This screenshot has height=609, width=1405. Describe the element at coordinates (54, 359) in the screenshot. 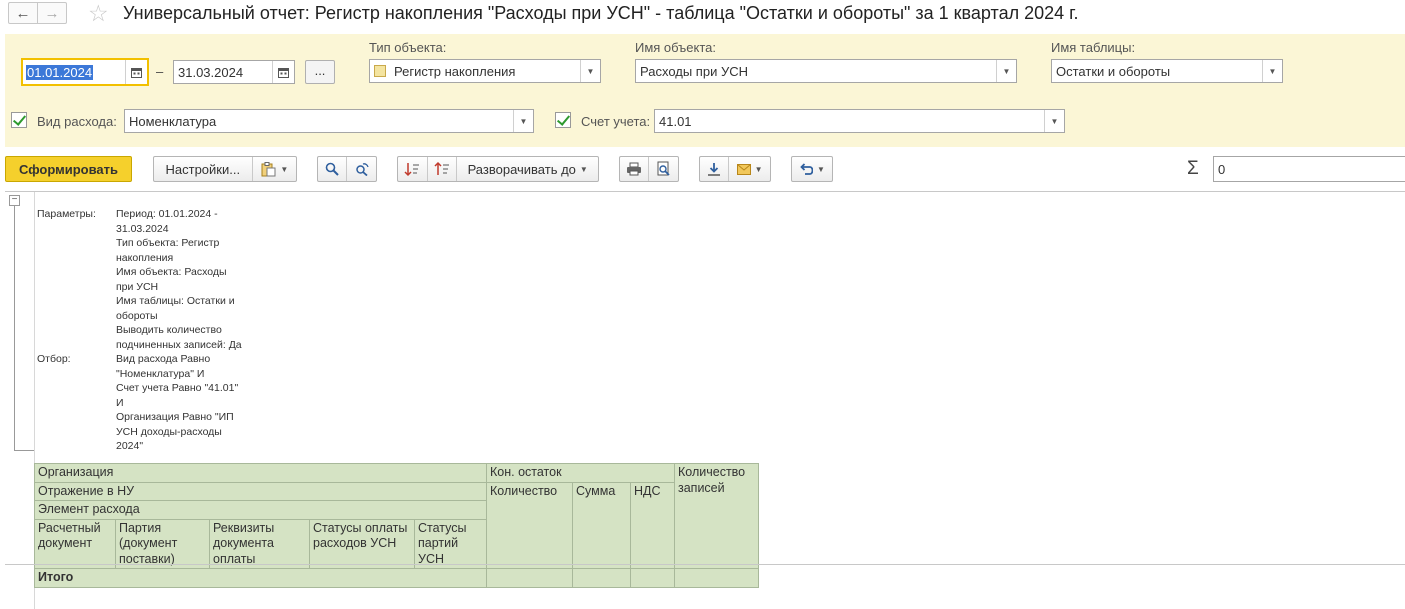

I see `filter-key: Отбор:` at that location.